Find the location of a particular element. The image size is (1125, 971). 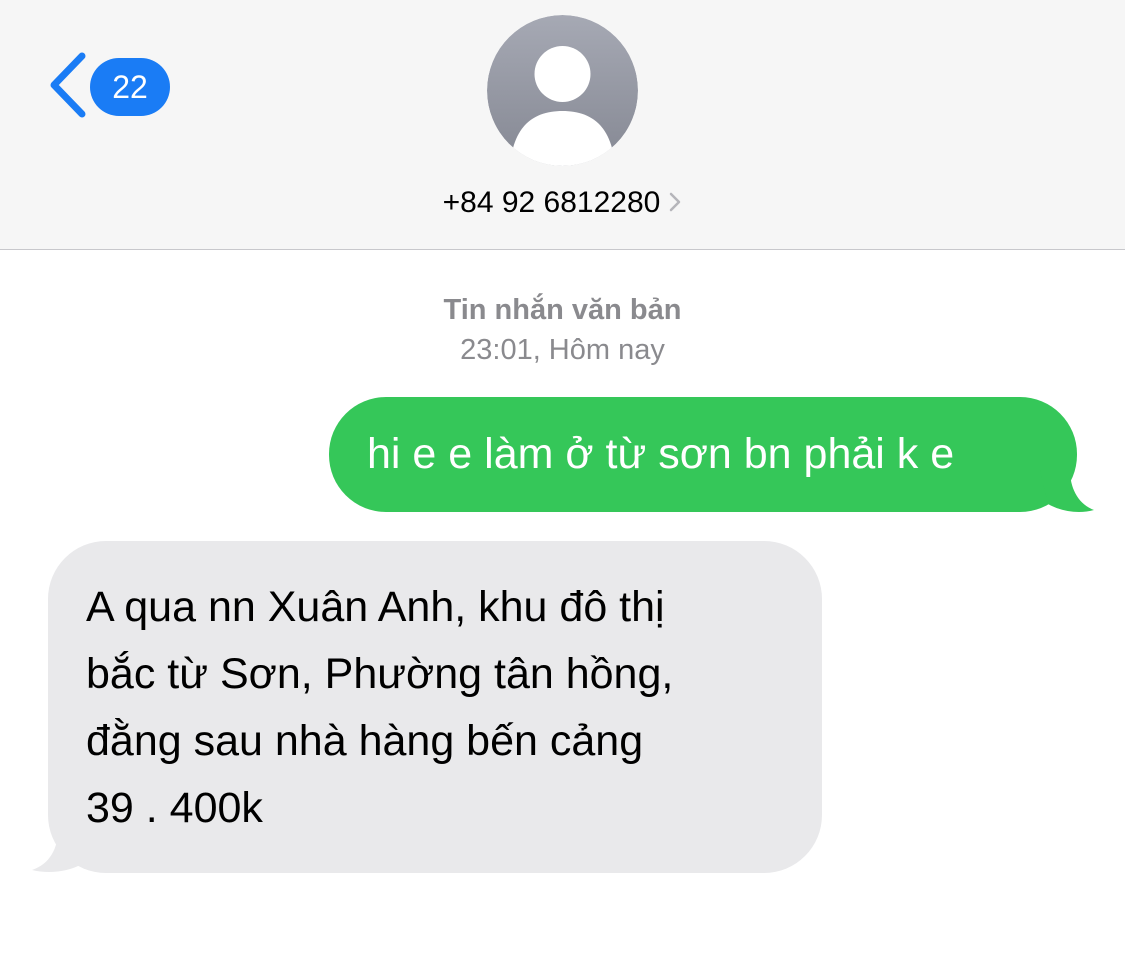

person-icon is located at coordinates (562, 90).